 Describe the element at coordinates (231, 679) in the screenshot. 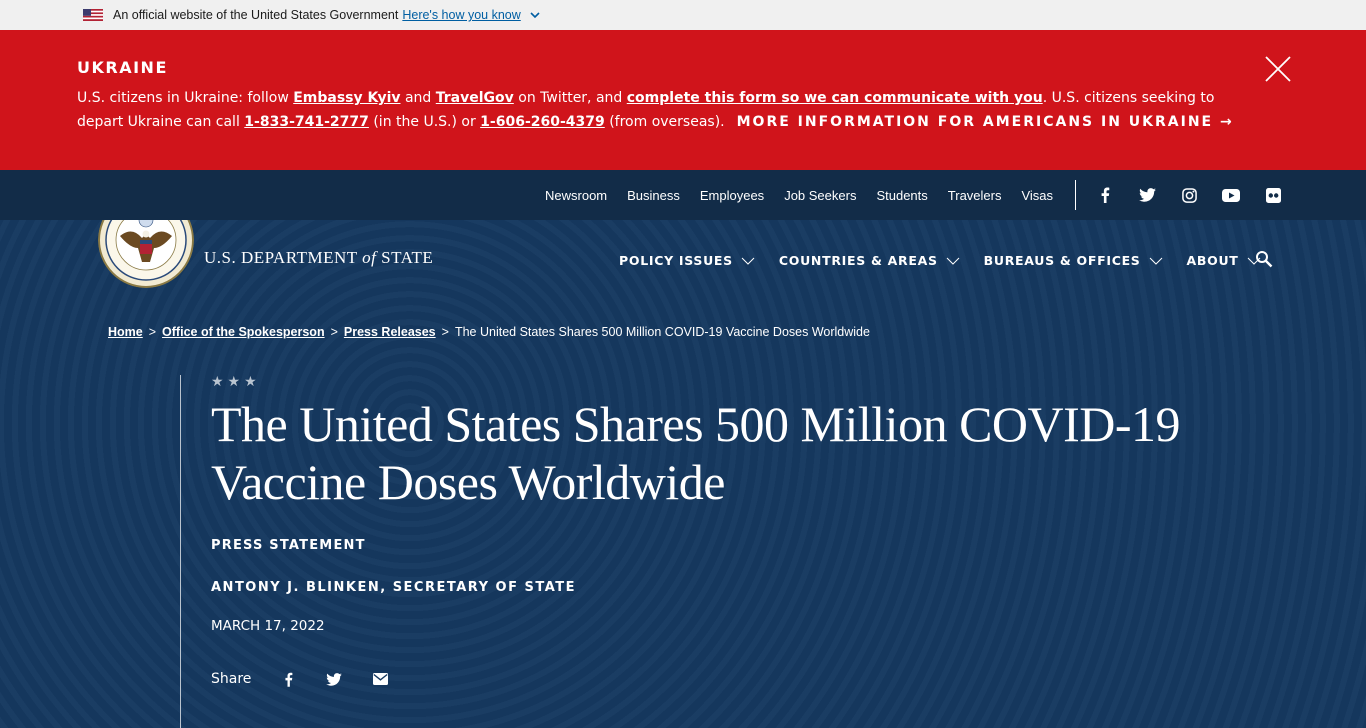

I see `share-label: Share` at that location.